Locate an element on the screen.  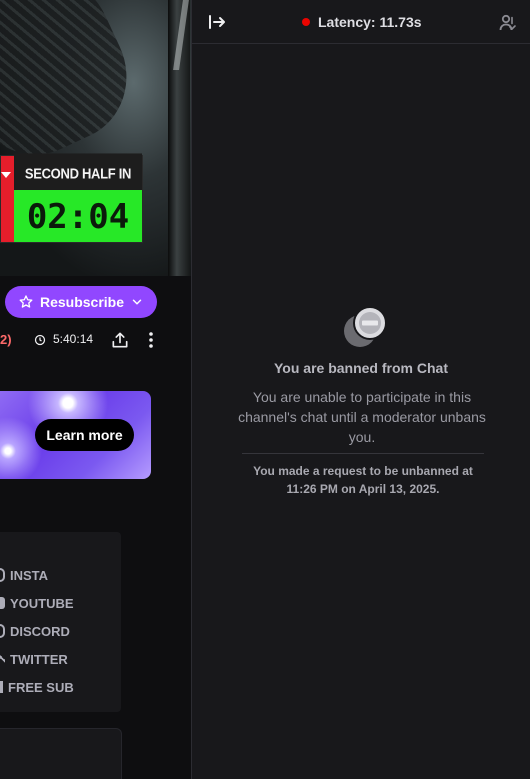
panel-link-label: FREE SUB is located at coordinates (41, 687).